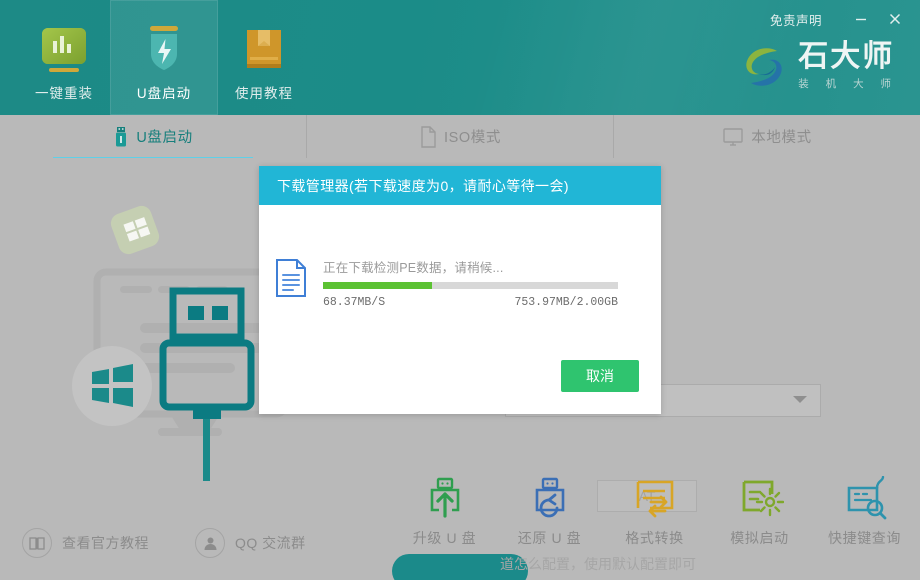 The height and width of the screenshot is (580, 920). I want to click on nav-item-usb-boot: U盘启动, so click(164, 57).